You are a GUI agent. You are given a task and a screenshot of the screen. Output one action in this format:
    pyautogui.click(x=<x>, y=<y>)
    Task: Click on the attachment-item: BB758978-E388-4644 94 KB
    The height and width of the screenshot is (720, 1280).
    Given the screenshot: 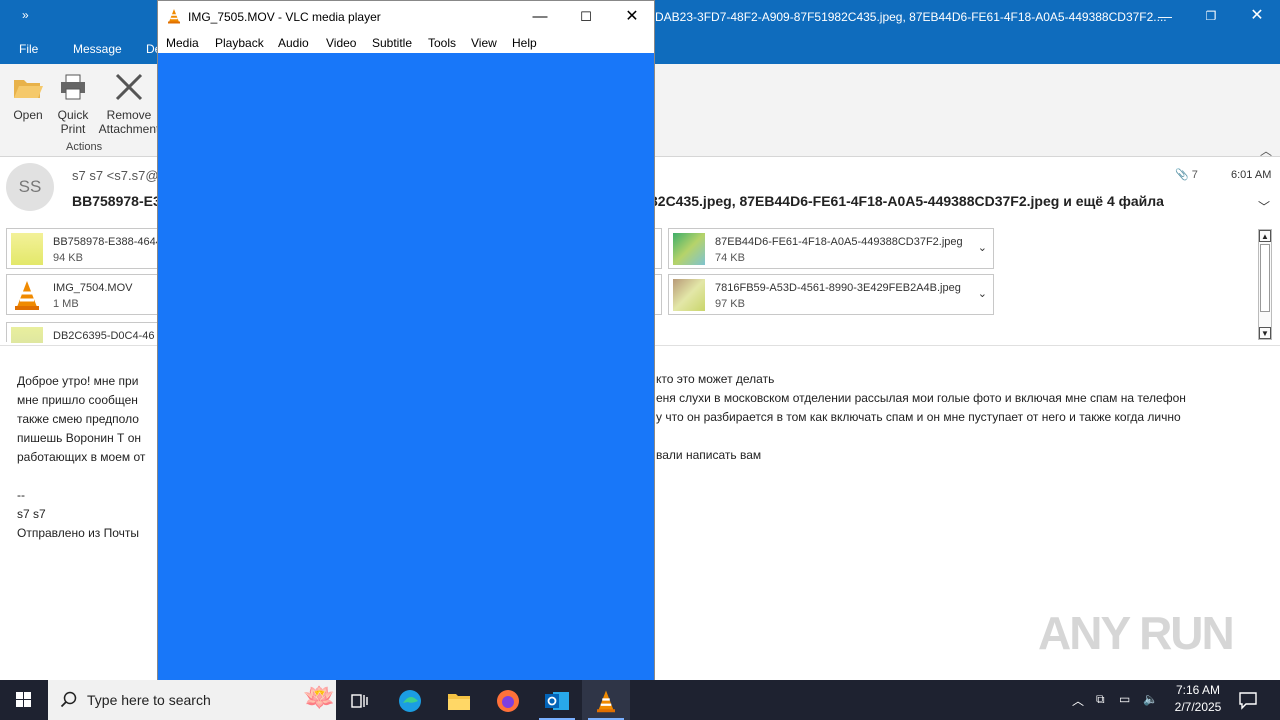 What is the action you would take?
    pyautogui.click(x=86, y=248)
    